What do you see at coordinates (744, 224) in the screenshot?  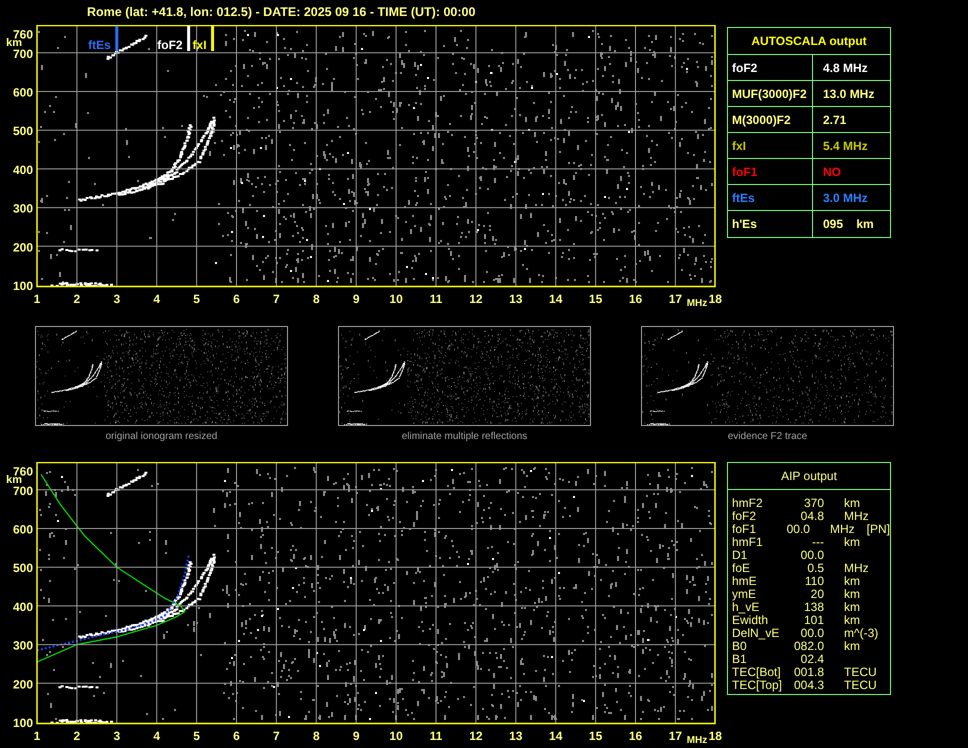 I see `parameter-name: h'Es` at bounding box center [744, 224].